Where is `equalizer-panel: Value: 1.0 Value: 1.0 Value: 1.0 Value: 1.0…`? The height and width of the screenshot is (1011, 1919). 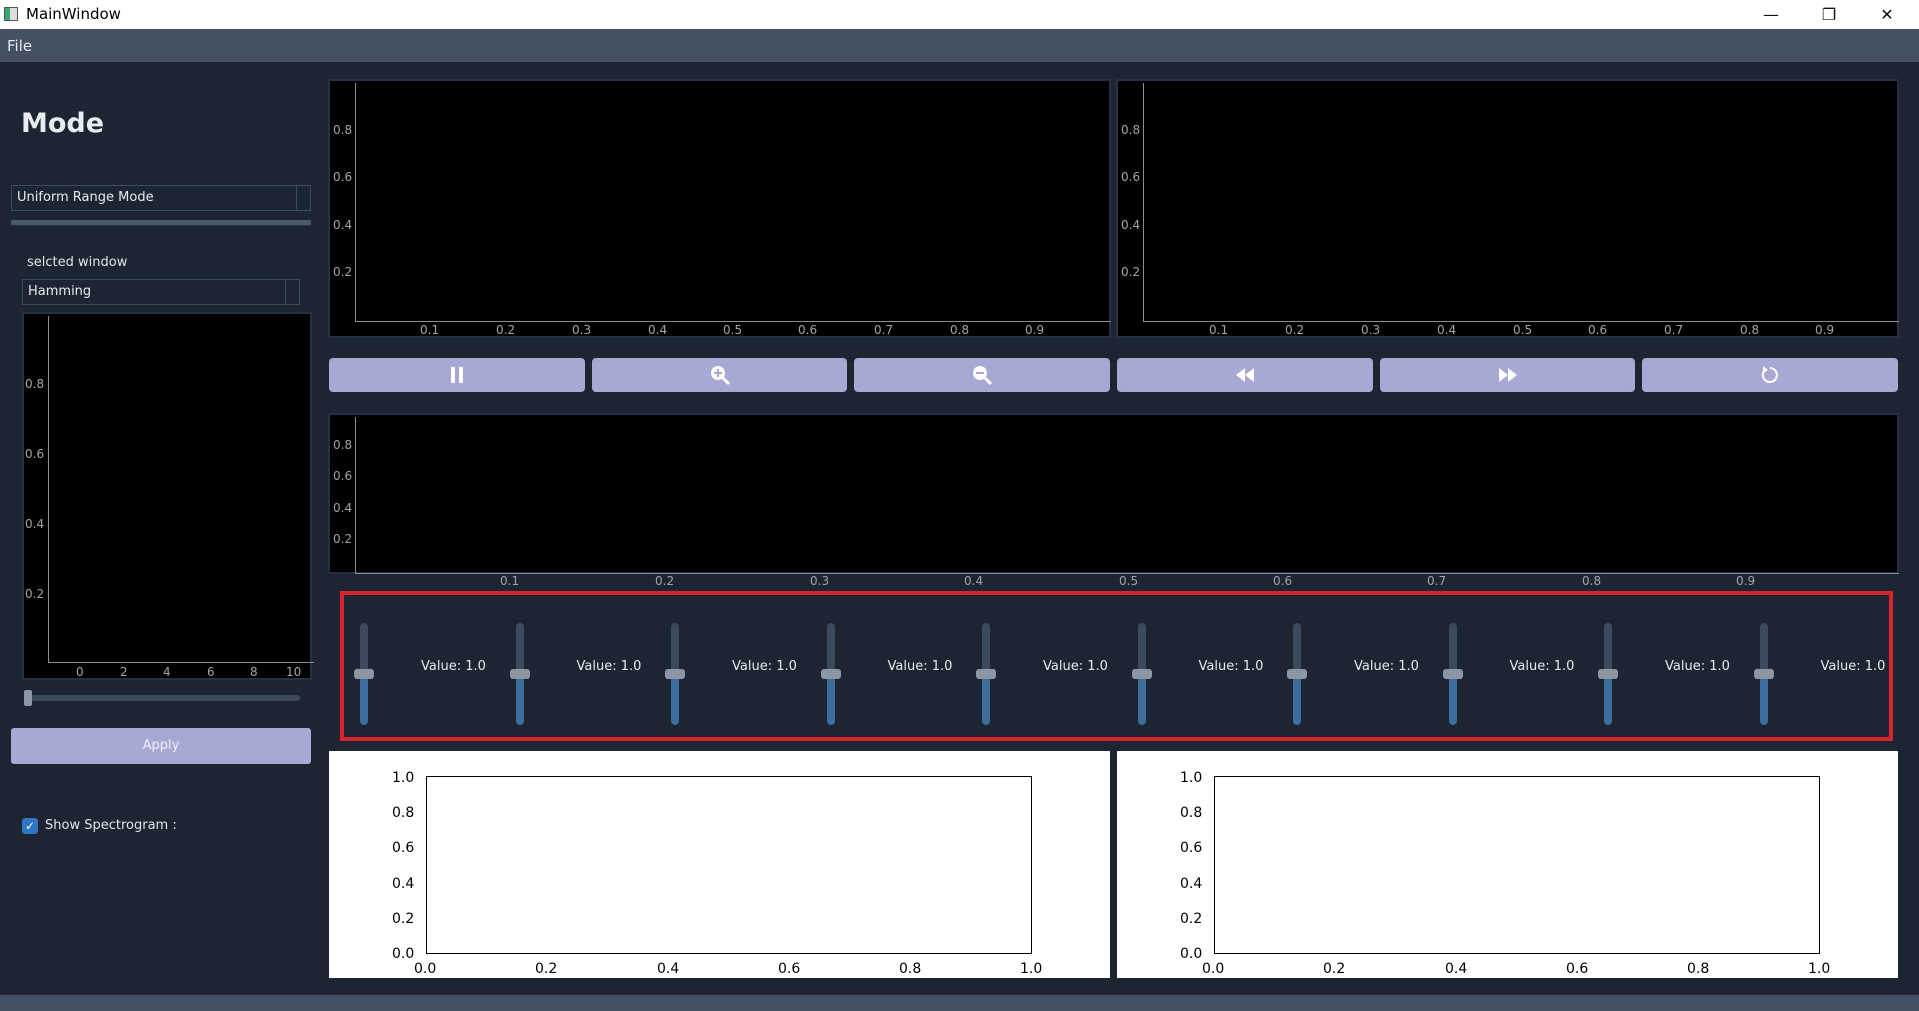 equalizer-panel: Value: 1.0 Value: 1.0 Value: 1.0 Value: 1.0… is located at coordinates (1116, 666).